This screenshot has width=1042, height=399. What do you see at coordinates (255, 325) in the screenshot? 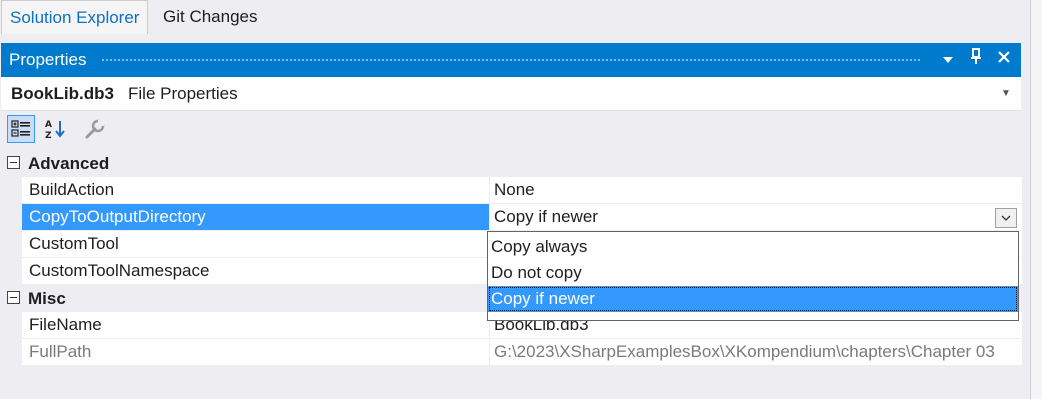
I see `property-name: FileName` at bounding box center [255, 325].